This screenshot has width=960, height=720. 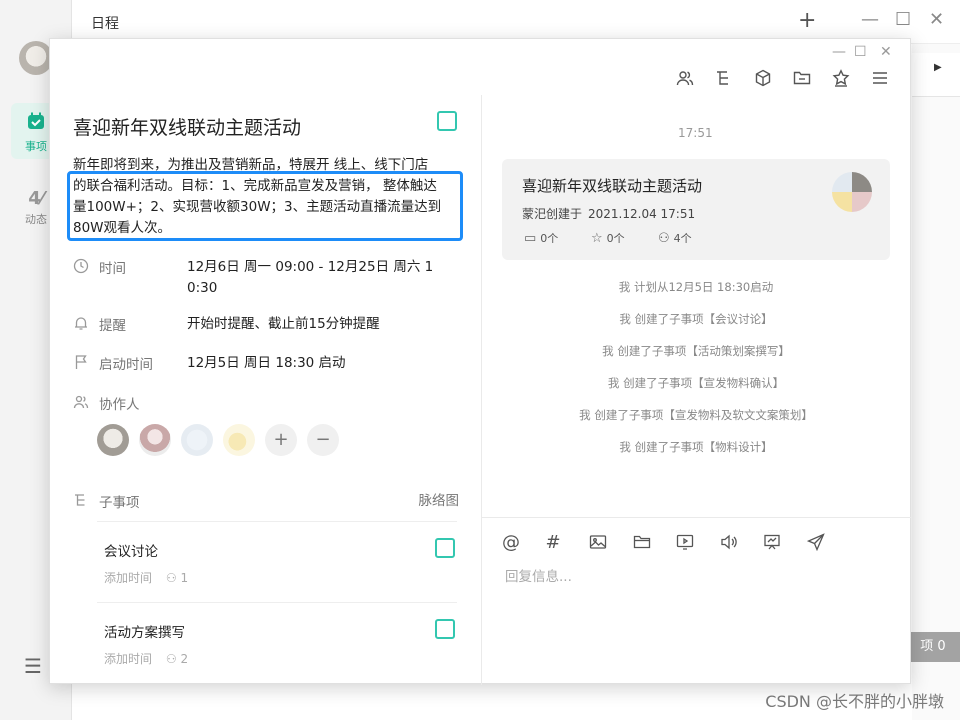 I want to click on mindmap-link: 脉络图, so click(x=439, y=499).